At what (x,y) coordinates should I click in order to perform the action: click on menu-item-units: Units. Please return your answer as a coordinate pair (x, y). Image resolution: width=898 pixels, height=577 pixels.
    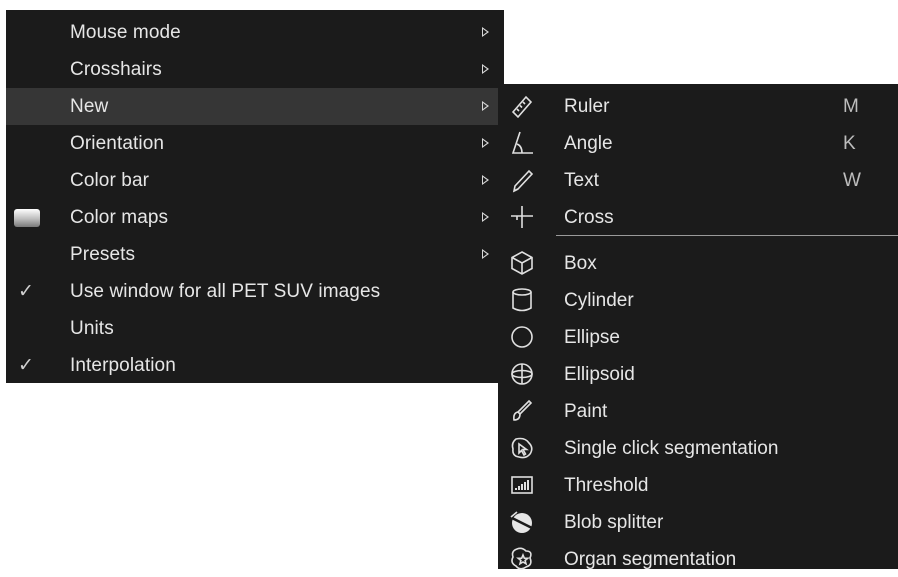
    Looking at the image, I should click on (255, 328).